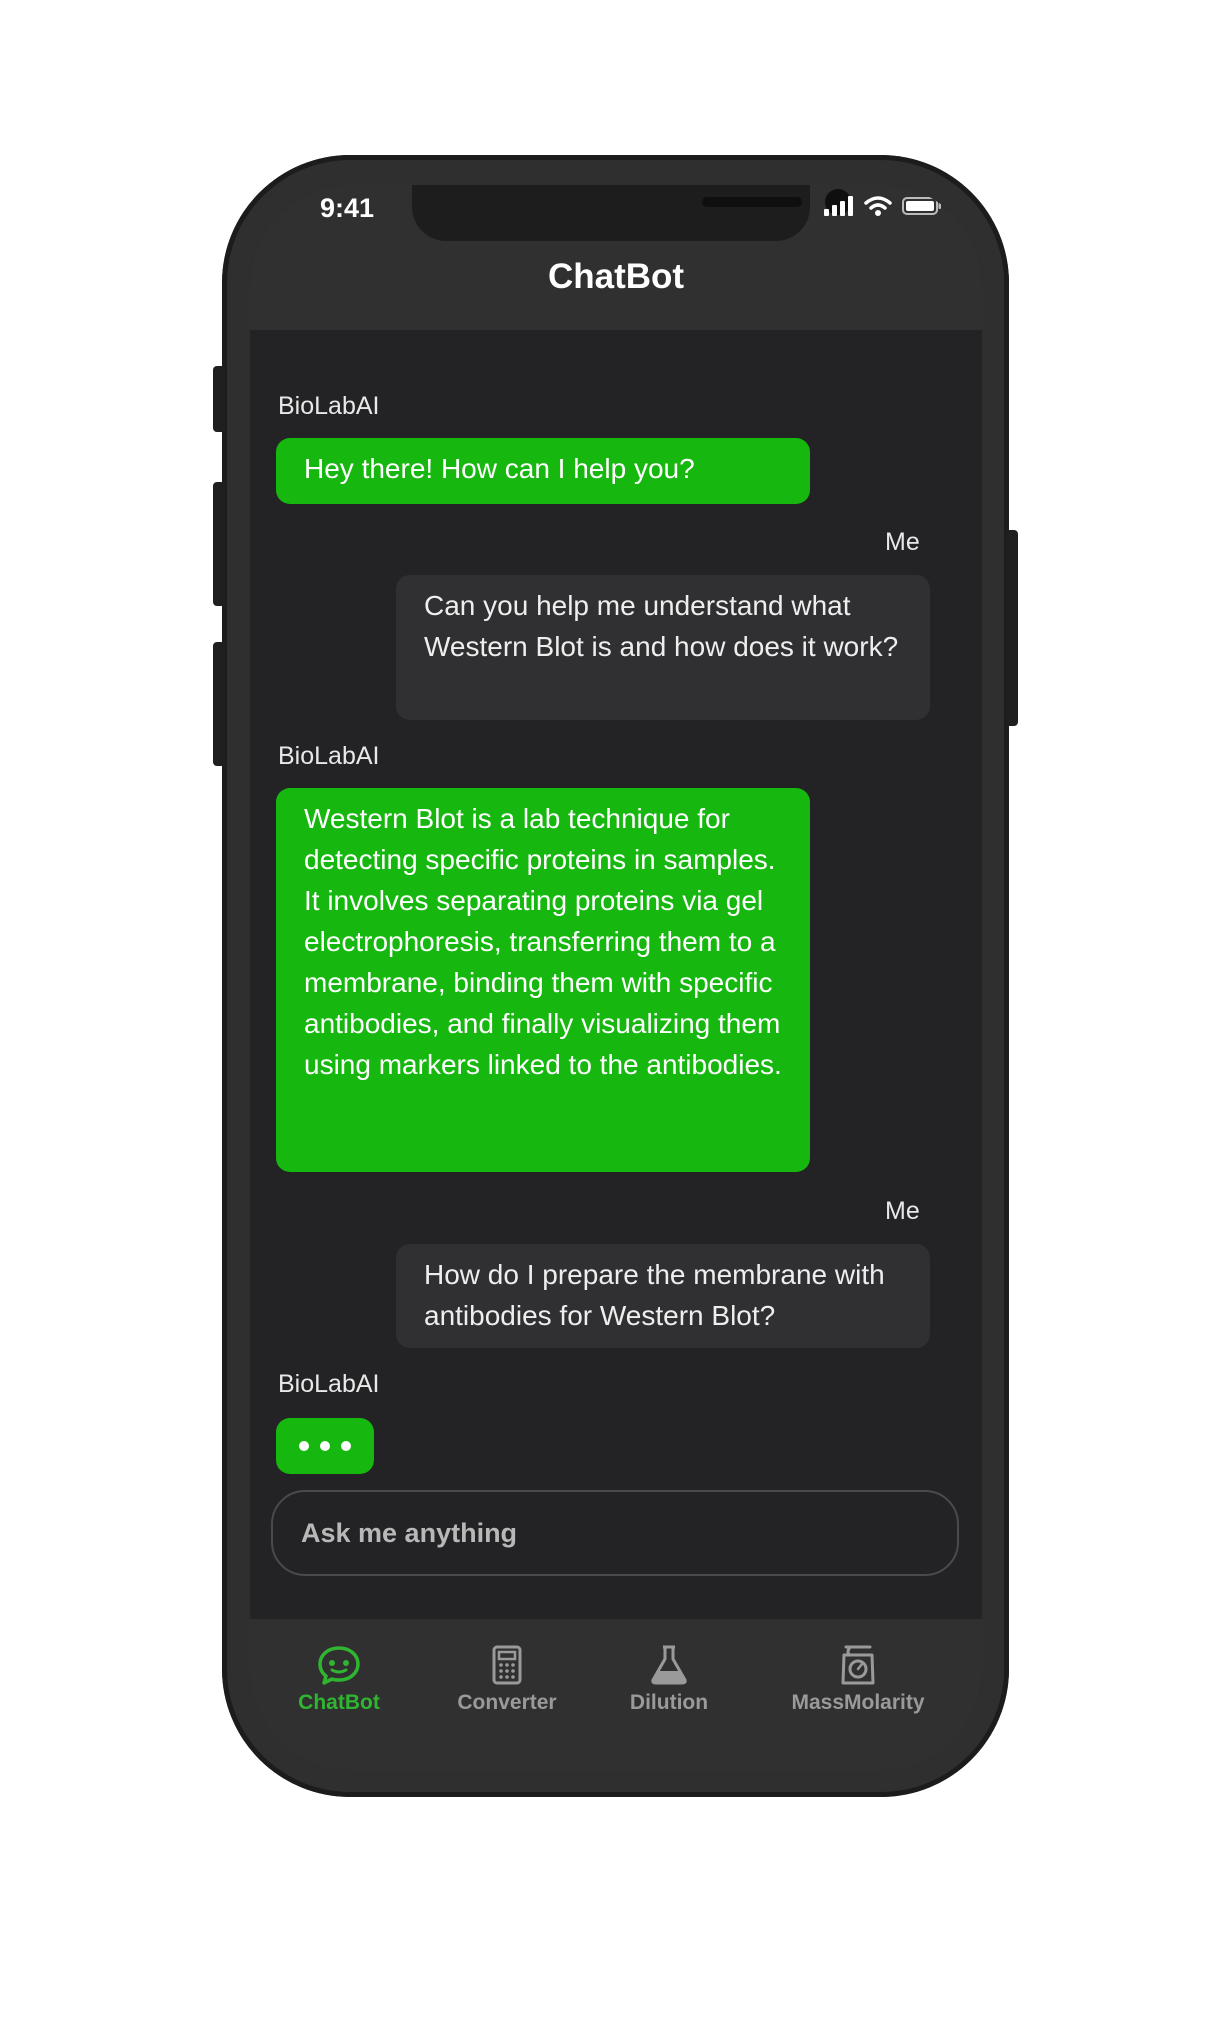 The width and height of the screenshot is (1230, 2018). Describe the element at coordinates (339, 1702) in the screenshot. I see `tab-label: ChatBot` at that location.